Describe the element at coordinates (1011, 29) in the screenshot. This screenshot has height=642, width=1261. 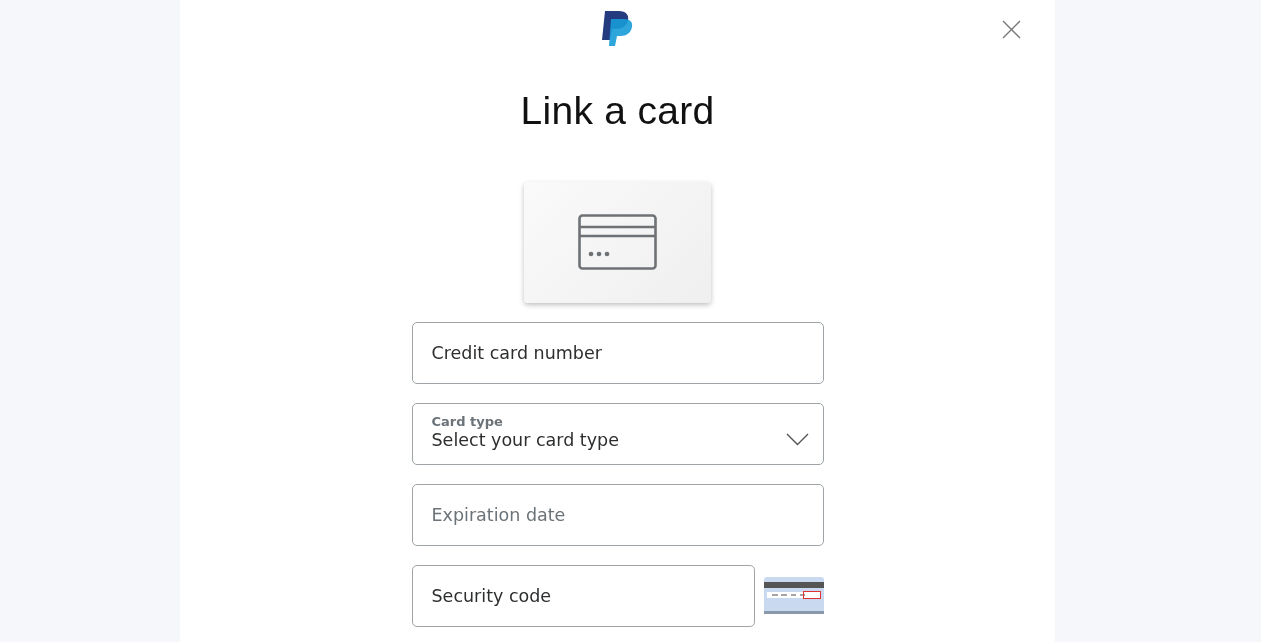
I see `close-button` at that location.